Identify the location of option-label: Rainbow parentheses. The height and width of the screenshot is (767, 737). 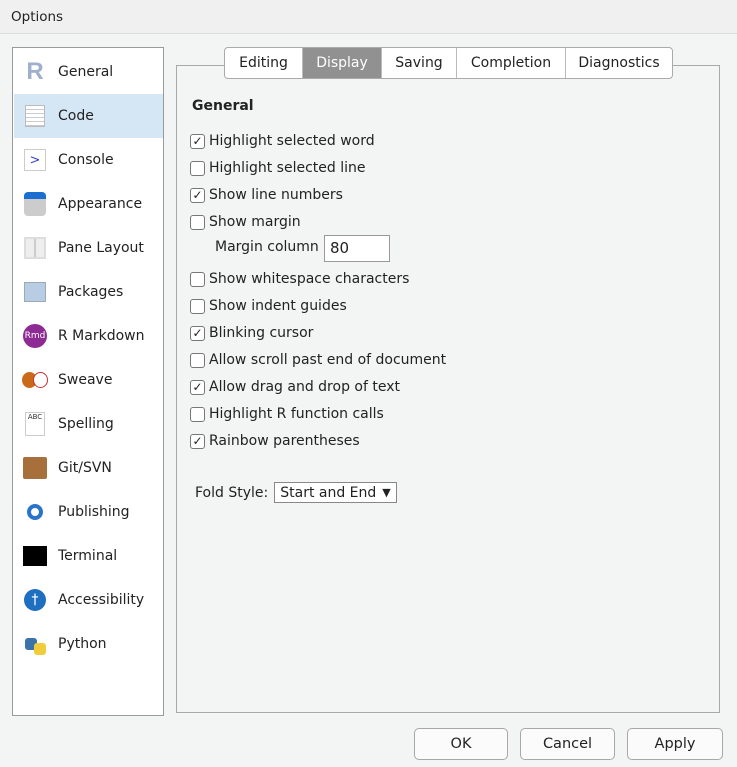
(284, 441).